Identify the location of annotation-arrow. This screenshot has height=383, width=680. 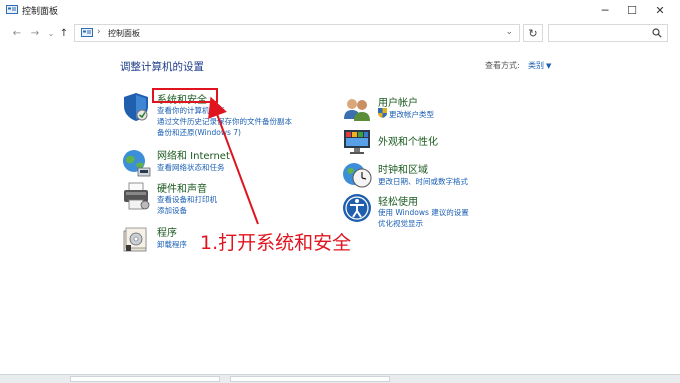
(233, 160).